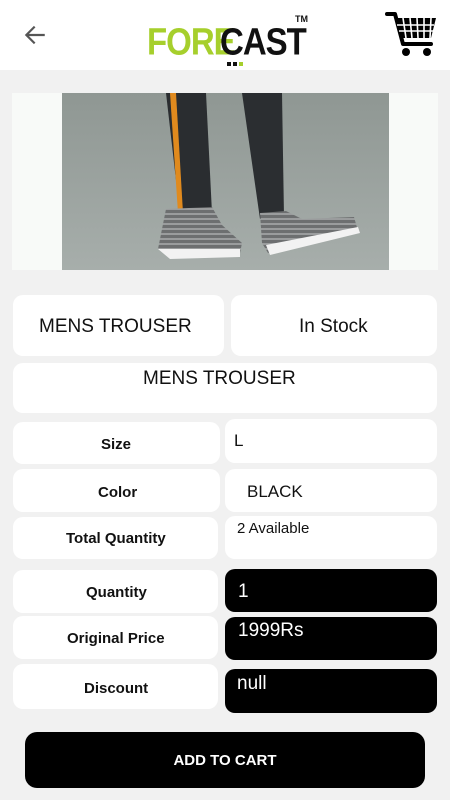 Image resolution: width=450 pixels, height=800 pixels. Describe the element at coordinates (331, 638) in the screenshot. I see `original-price-field: 1999Rs` at that location.